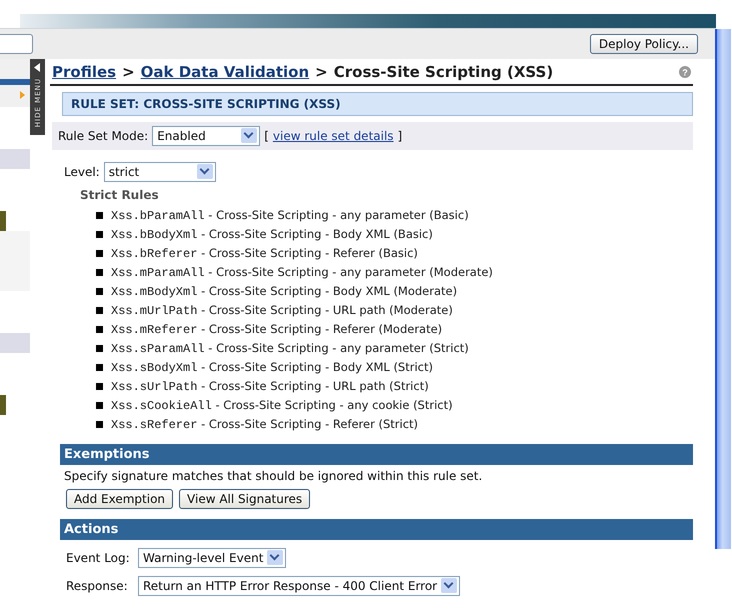  Describe the element at coordinates (270, 386) in the screenshot. I see `rule-item: Xss.sUrlPath - Cross-Site Scripting - URL path (Strict)` at that location.